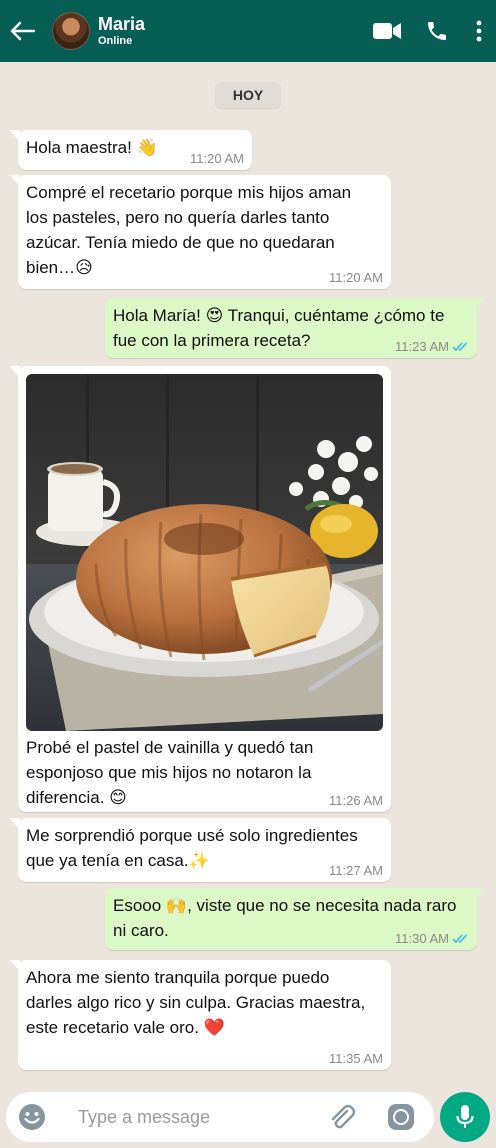  I want to click on message-time-text: 11:30 AM, so click(422, 938).